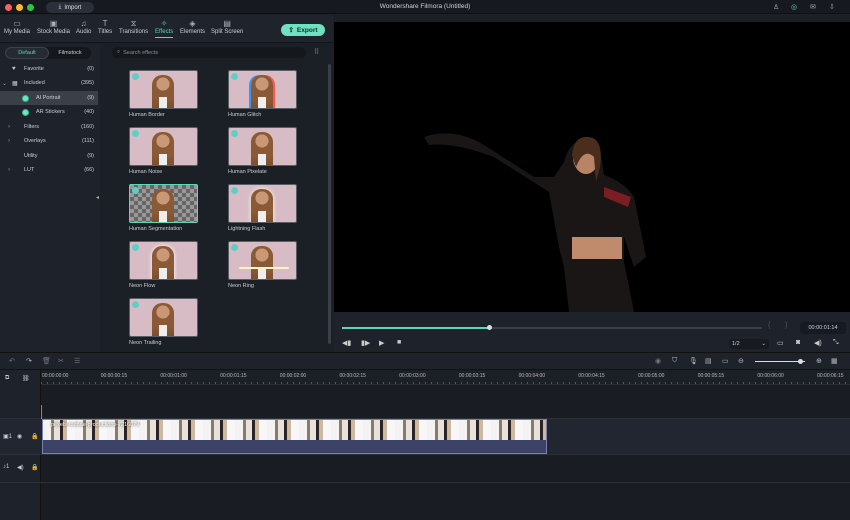  What do you see at coordinates (164, 23) in the screenshot?
I see `effects-icon: ✧` at bounding box center [164, 23].